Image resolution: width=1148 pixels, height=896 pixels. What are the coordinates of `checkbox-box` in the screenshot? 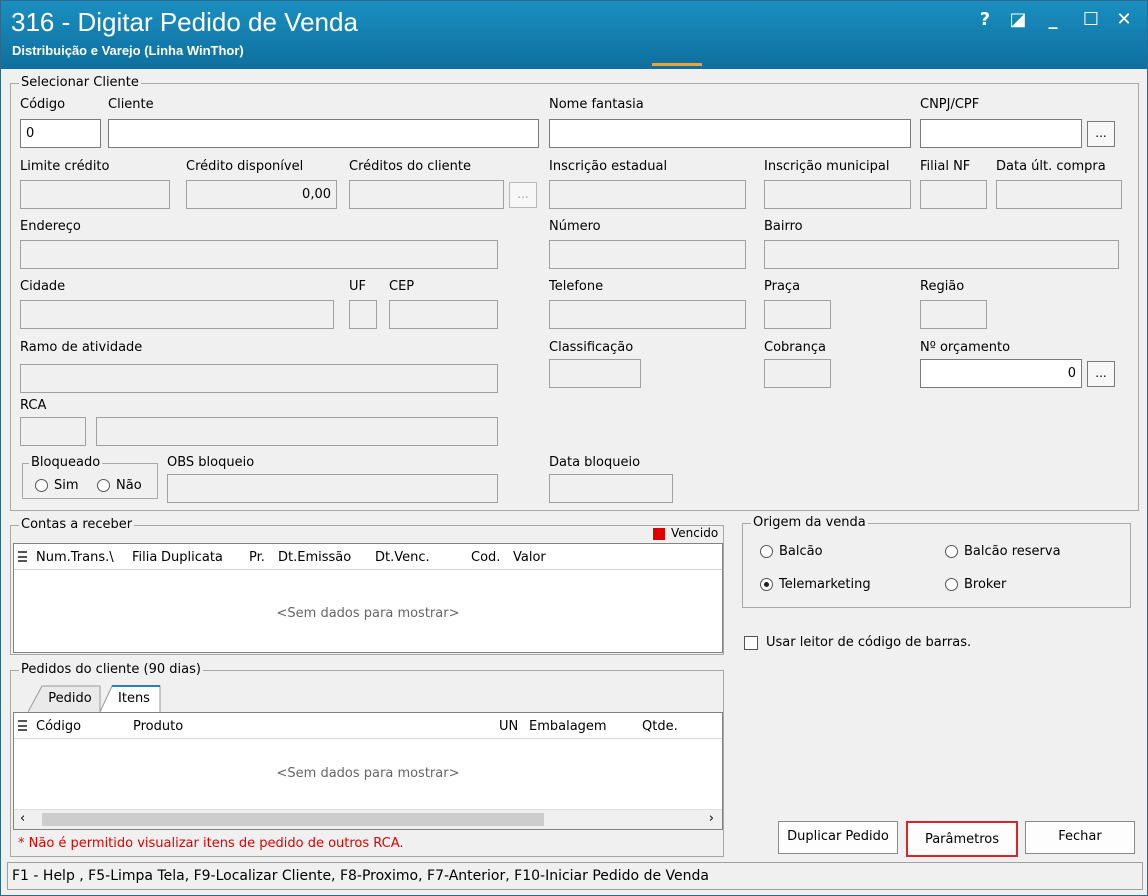 It's located at (751, 642).